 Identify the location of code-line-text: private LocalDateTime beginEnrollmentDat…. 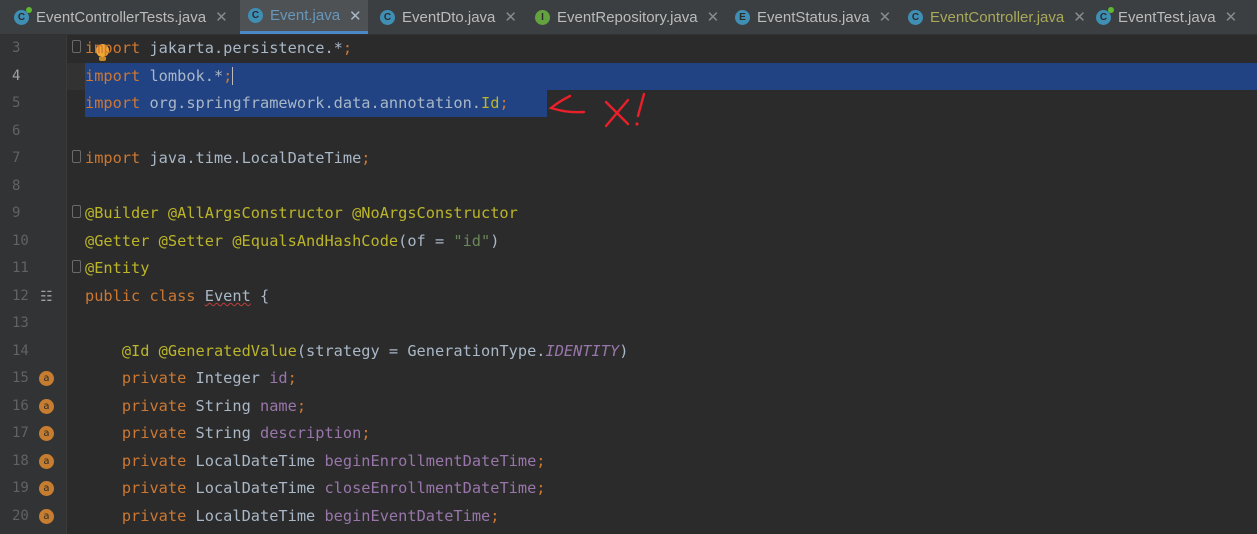
(333, 461).